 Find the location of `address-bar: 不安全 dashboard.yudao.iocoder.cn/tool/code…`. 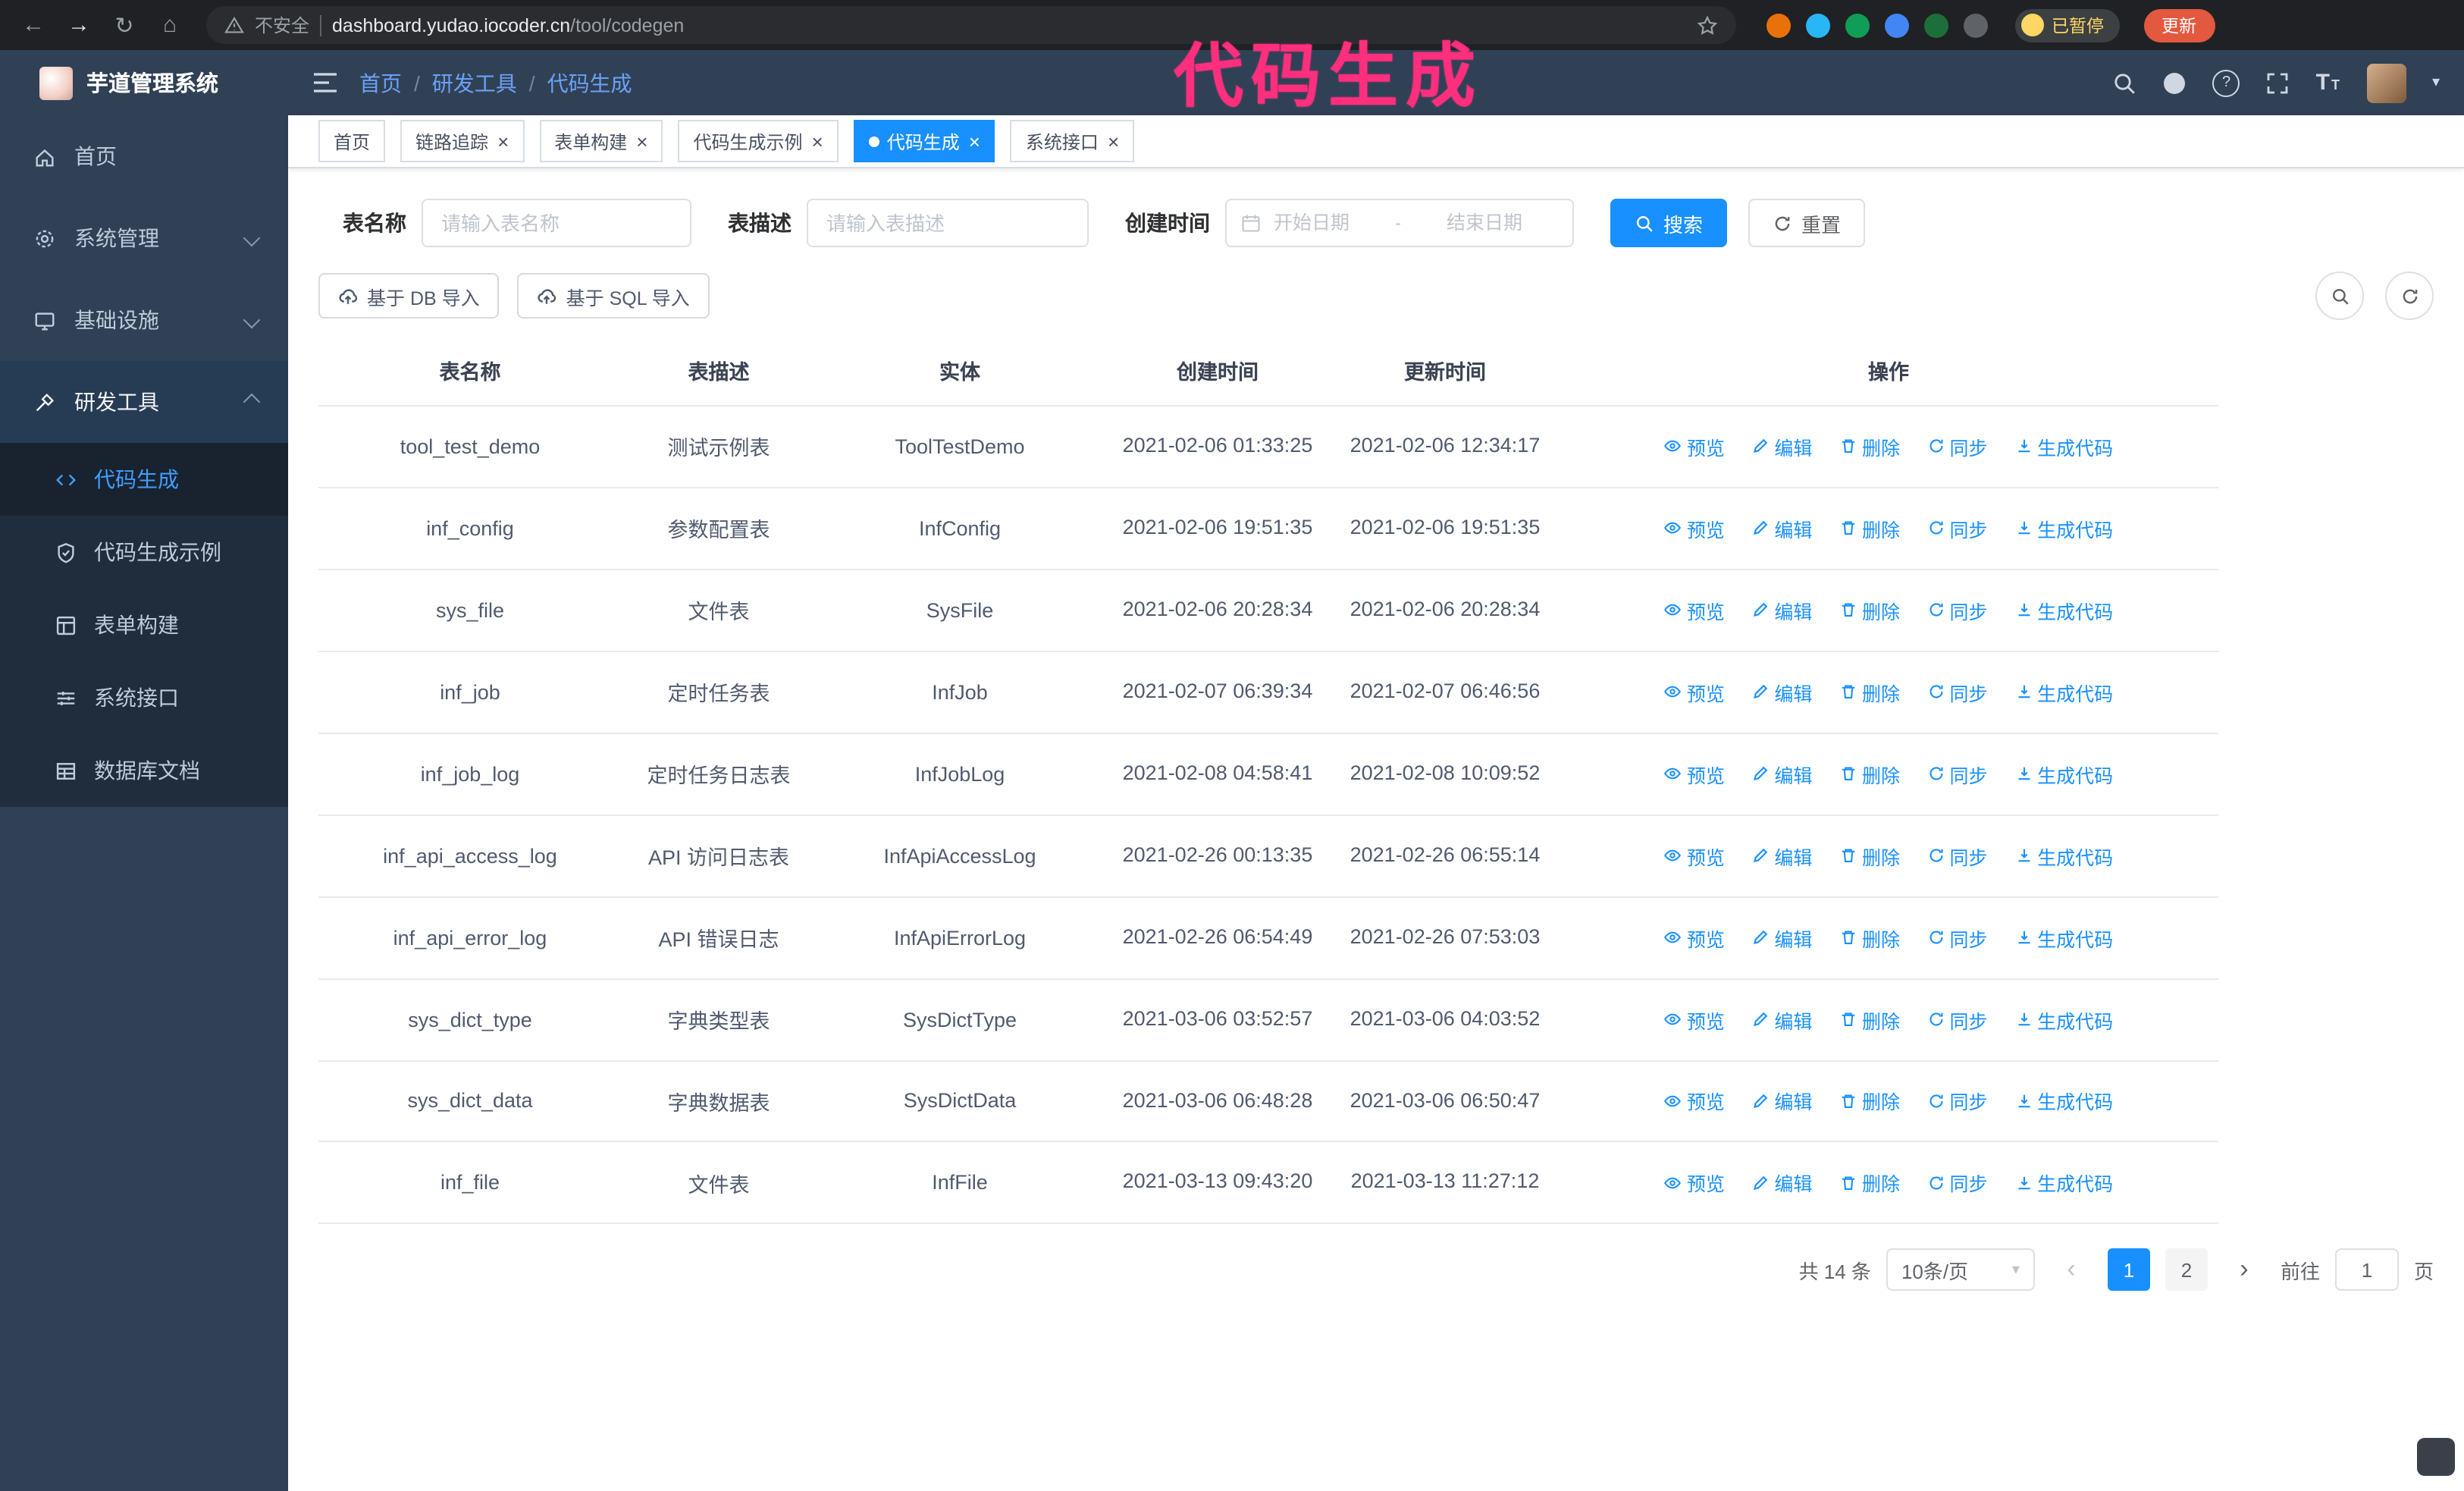

address-bar: 不安全 dashboard.yudao.iocoder.cn/tool/code… is located at coordinates (971, 25).